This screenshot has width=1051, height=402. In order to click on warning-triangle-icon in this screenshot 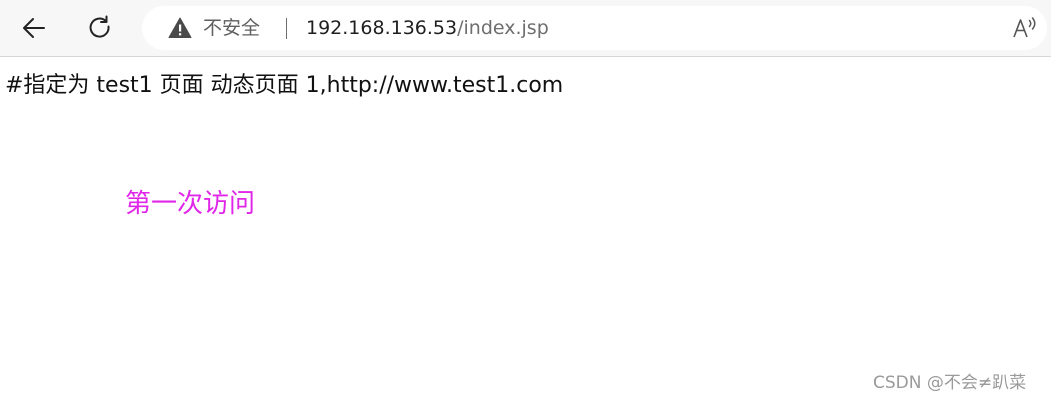, I will do `click(180, 28)`.